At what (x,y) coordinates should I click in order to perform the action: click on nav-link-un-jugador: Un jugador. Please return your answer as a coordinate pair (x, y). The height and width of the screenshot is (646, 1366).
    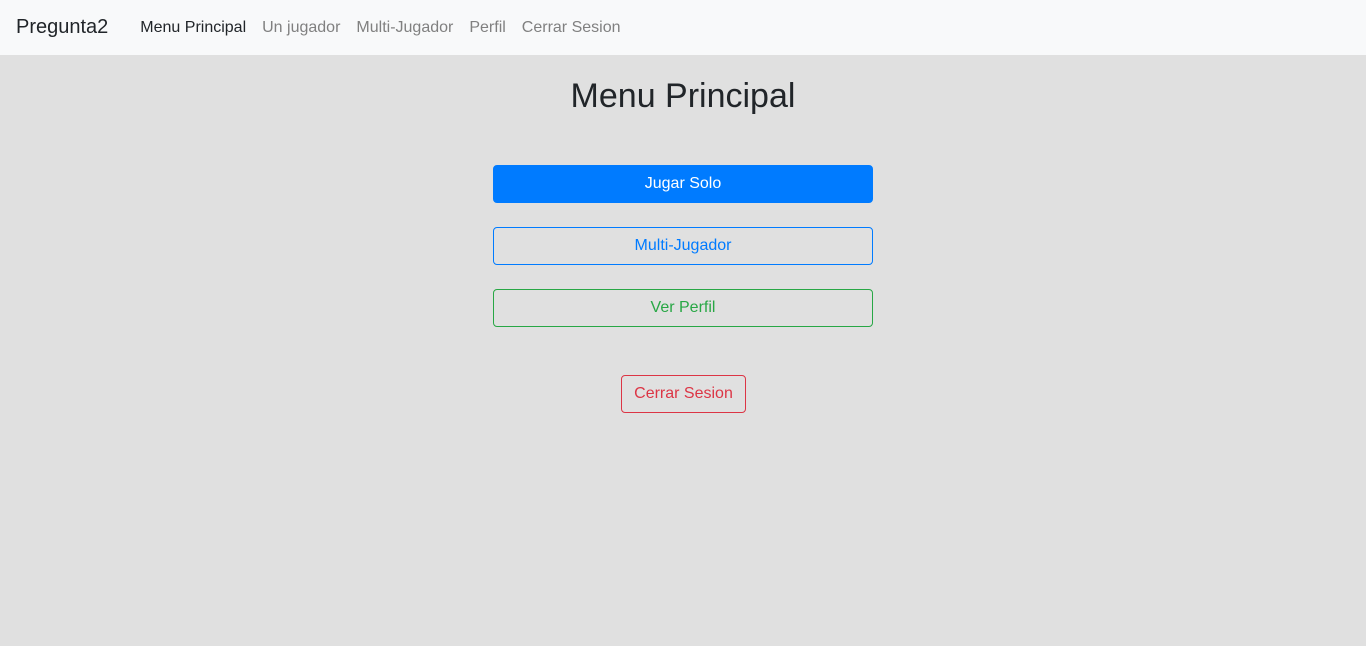
    Looking at the image, I should click on (301, 28).